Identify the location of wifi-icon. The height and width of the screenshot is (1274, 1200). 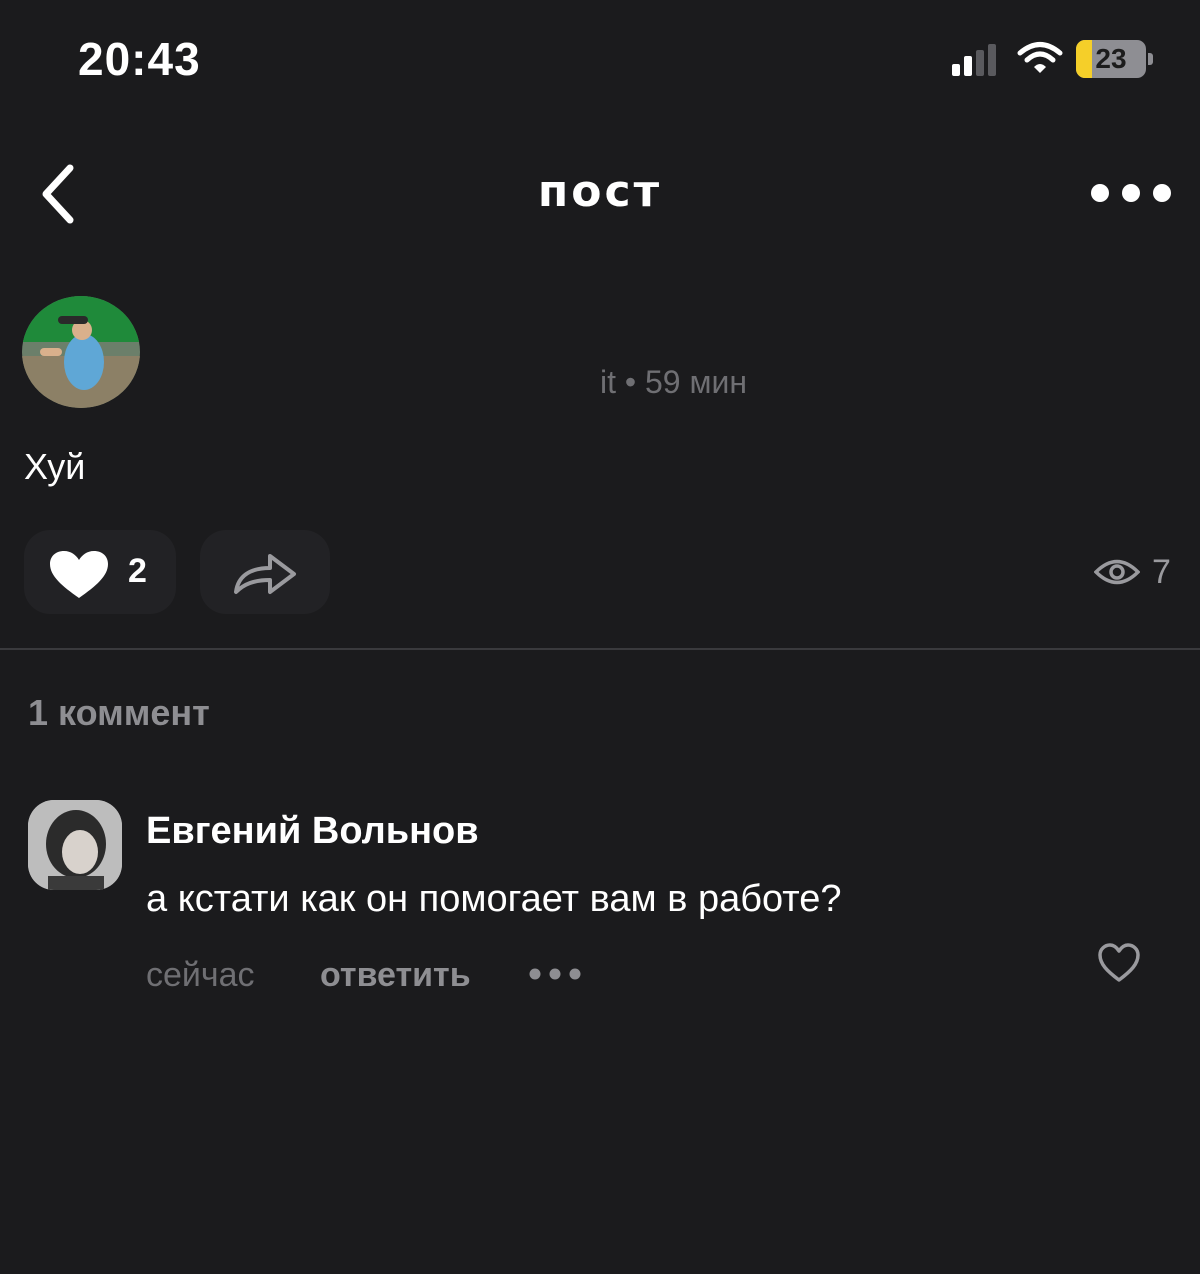
(1040, 57).